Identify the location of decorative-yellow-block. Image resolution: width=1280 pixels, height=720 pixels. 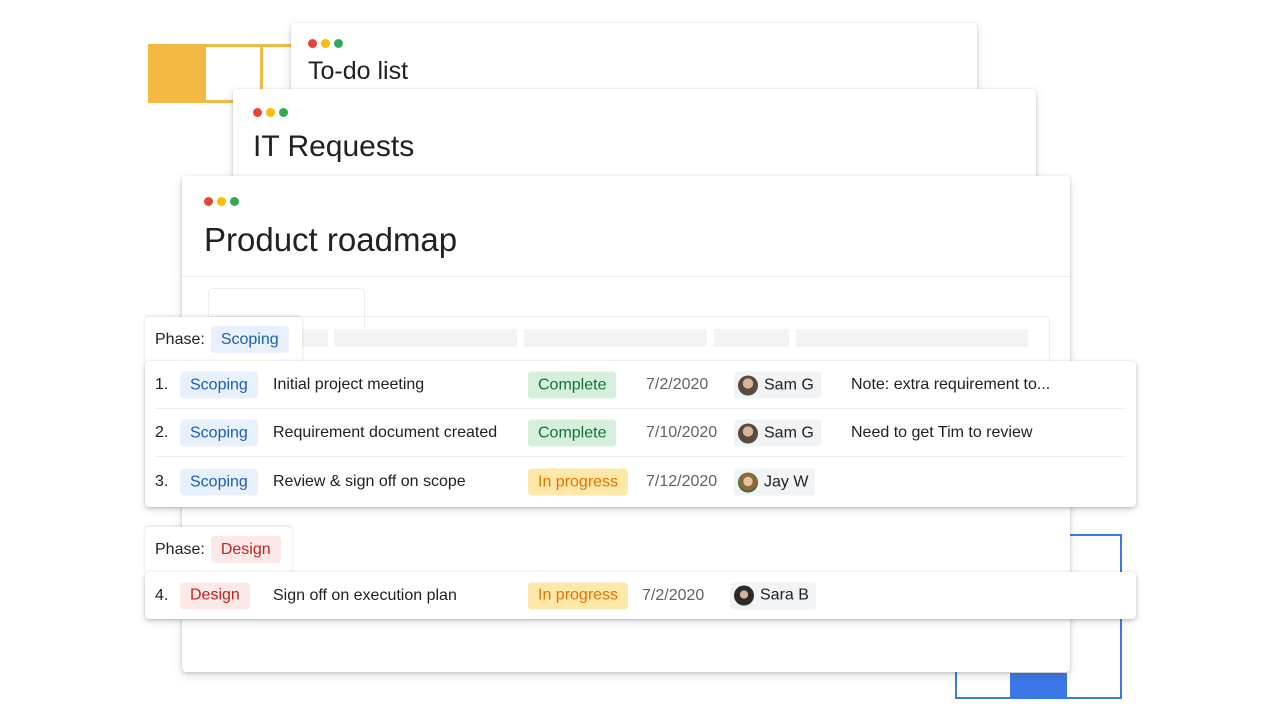
(177, 73).